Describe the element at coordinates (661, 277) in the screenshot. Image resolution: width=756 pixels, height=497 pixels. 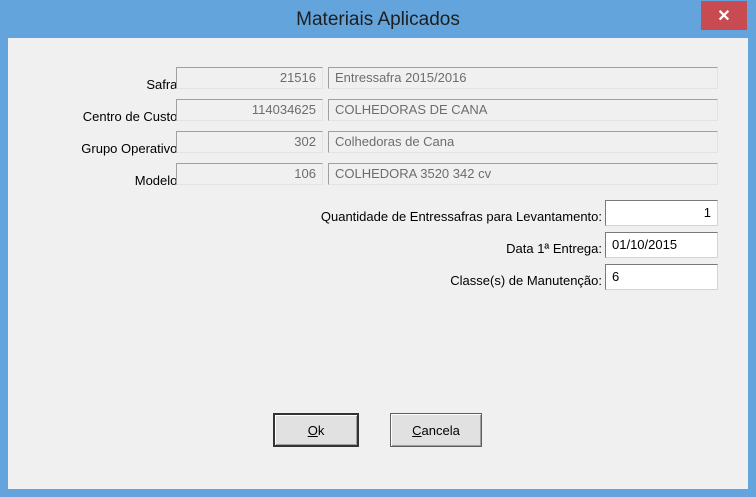
I see `classes-manutencao-input: 6` at that location.